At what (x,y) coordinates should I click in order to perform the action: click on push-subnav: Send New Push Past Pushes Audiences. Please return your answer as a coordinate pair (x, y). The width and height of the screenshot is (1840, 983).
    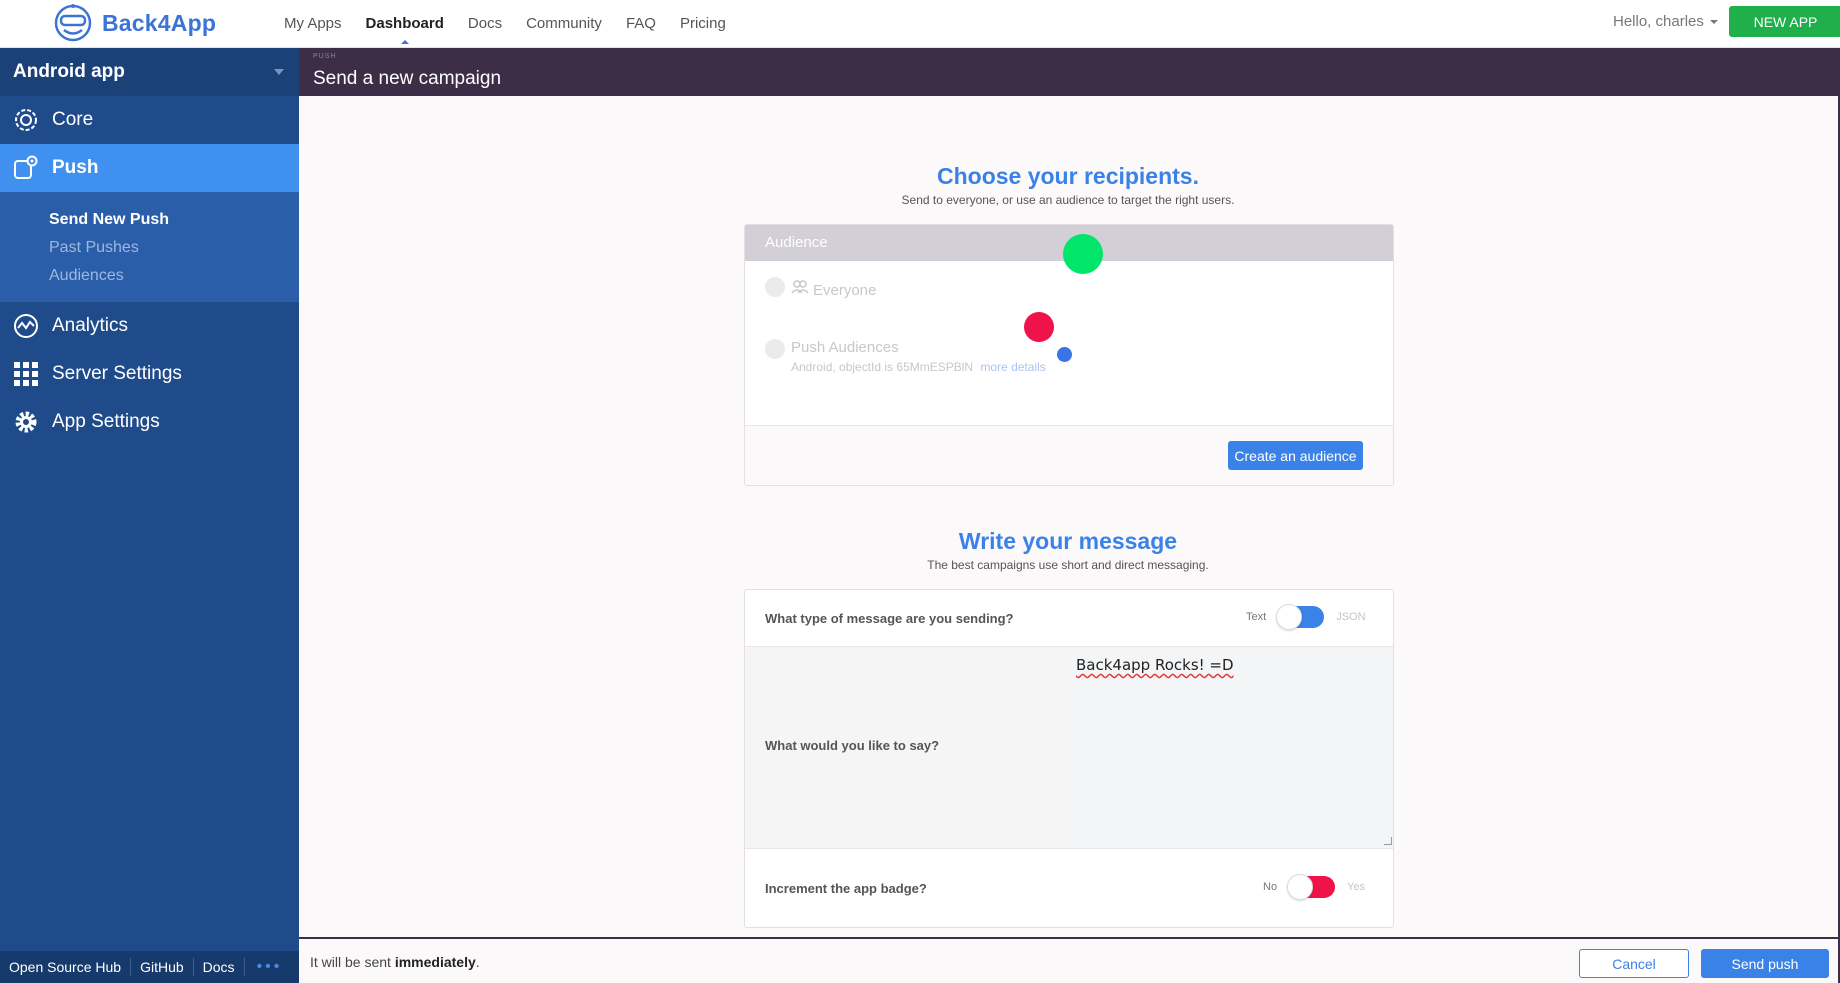
    Looking at the image, I should click on (149, 247).